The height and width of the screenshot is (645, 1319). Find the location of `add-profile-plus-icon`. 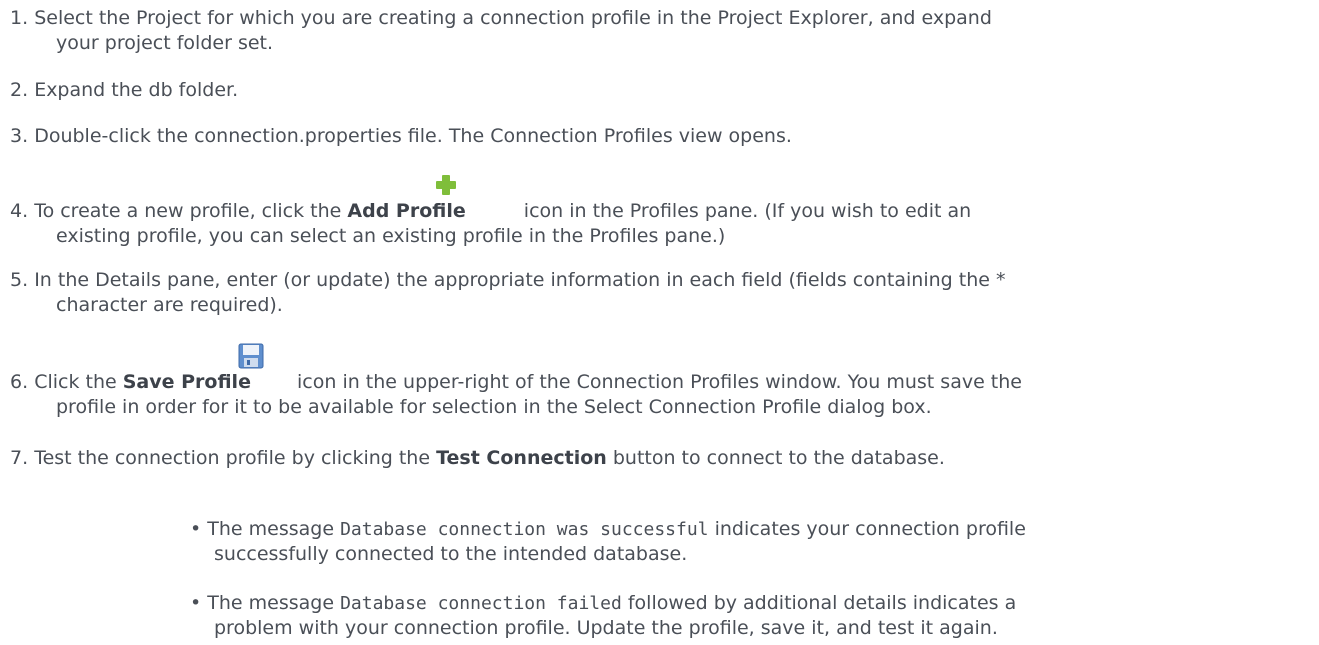

add-profile-plus-icon is located at coordinates (446, 185).